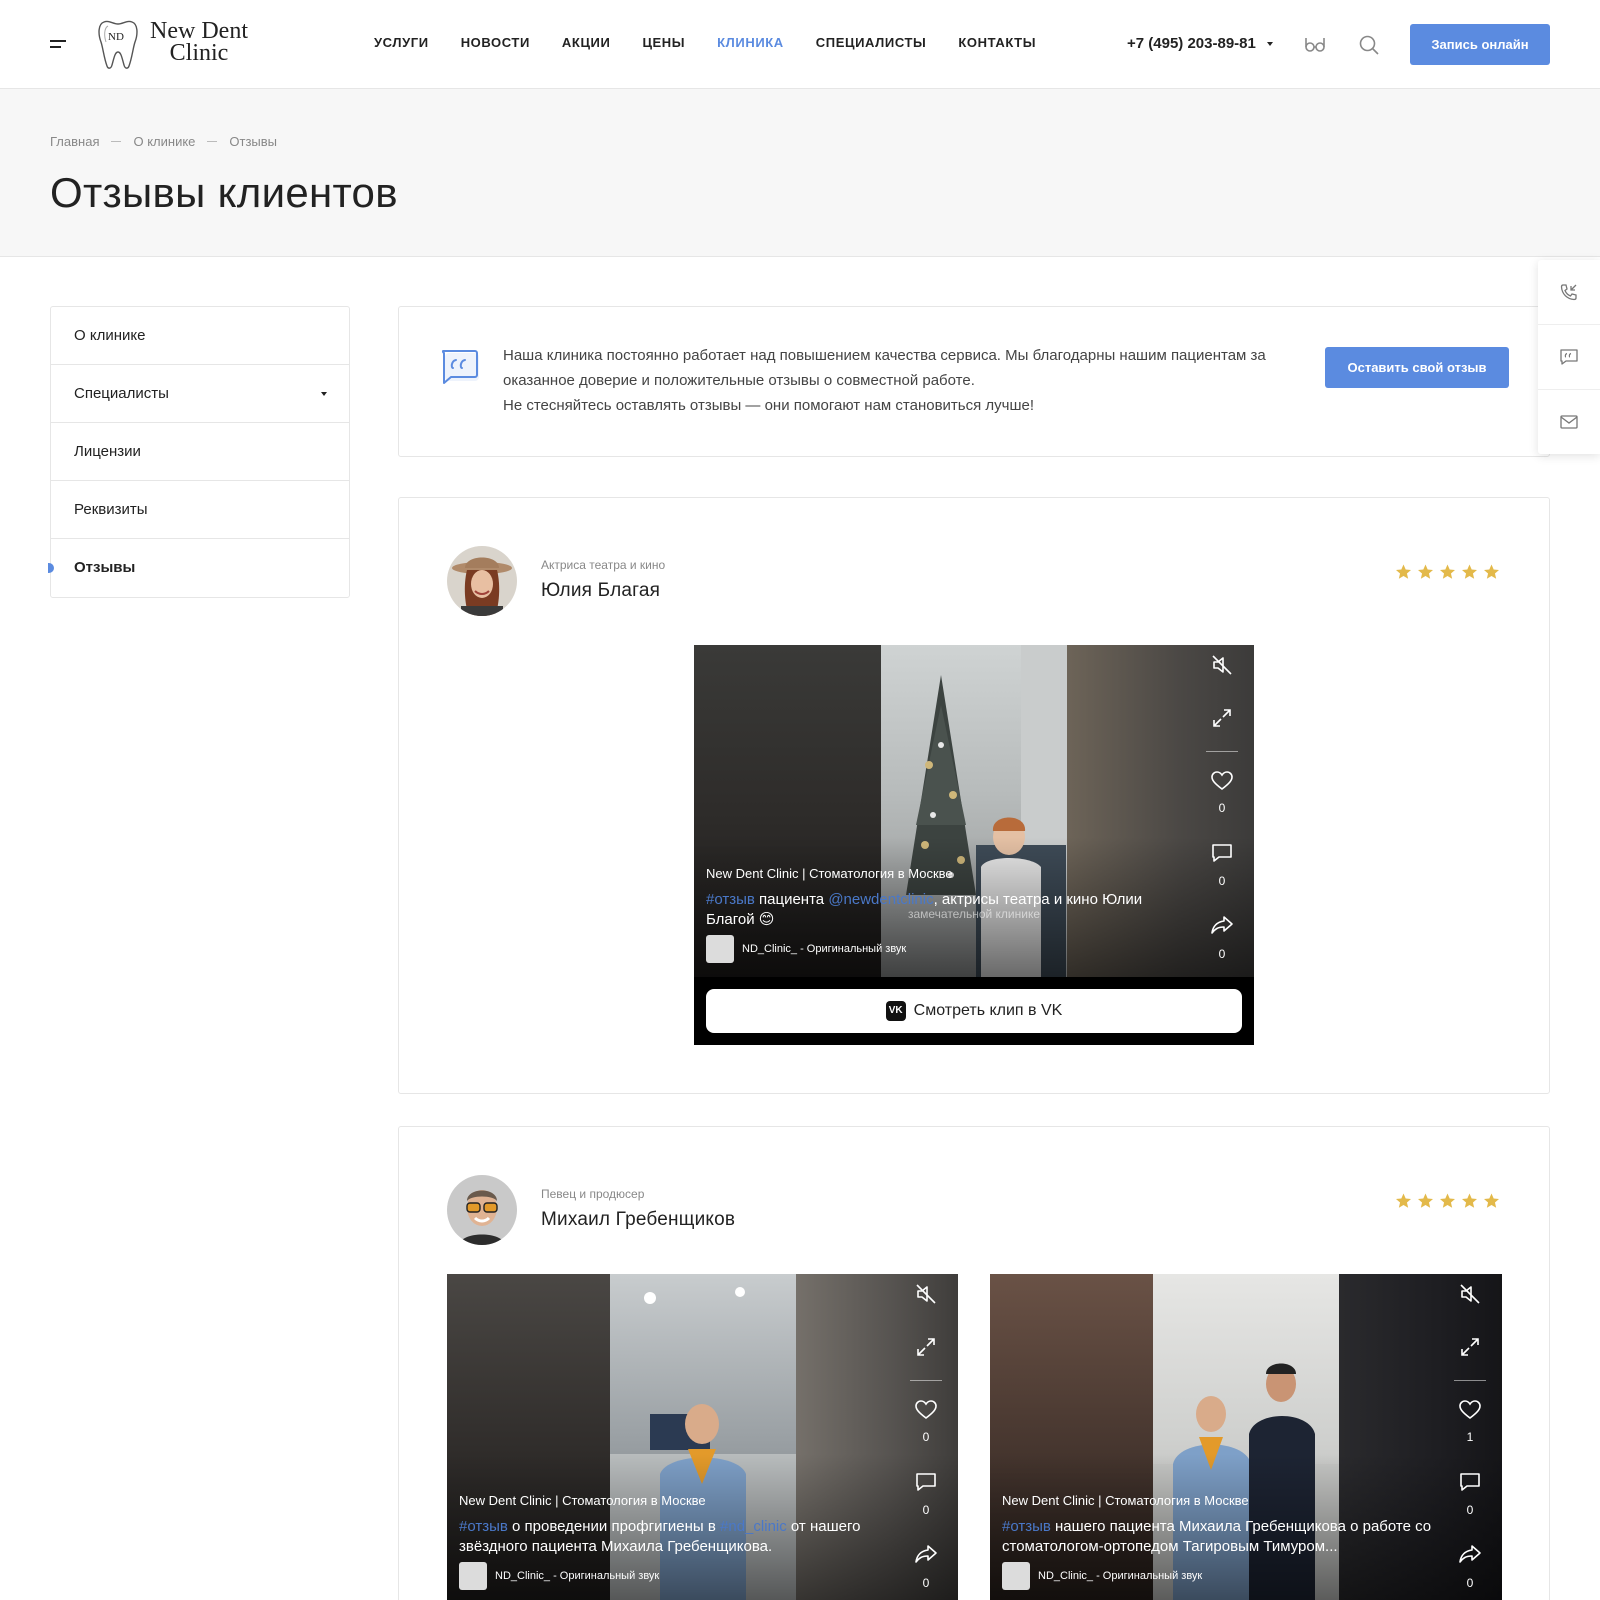 The image size is (1600, 1600). What do you see at coordinates (601, 590) in the screenshot?
I see `reviewer-name: Юлия Благая` at bounding box center [601, 590].